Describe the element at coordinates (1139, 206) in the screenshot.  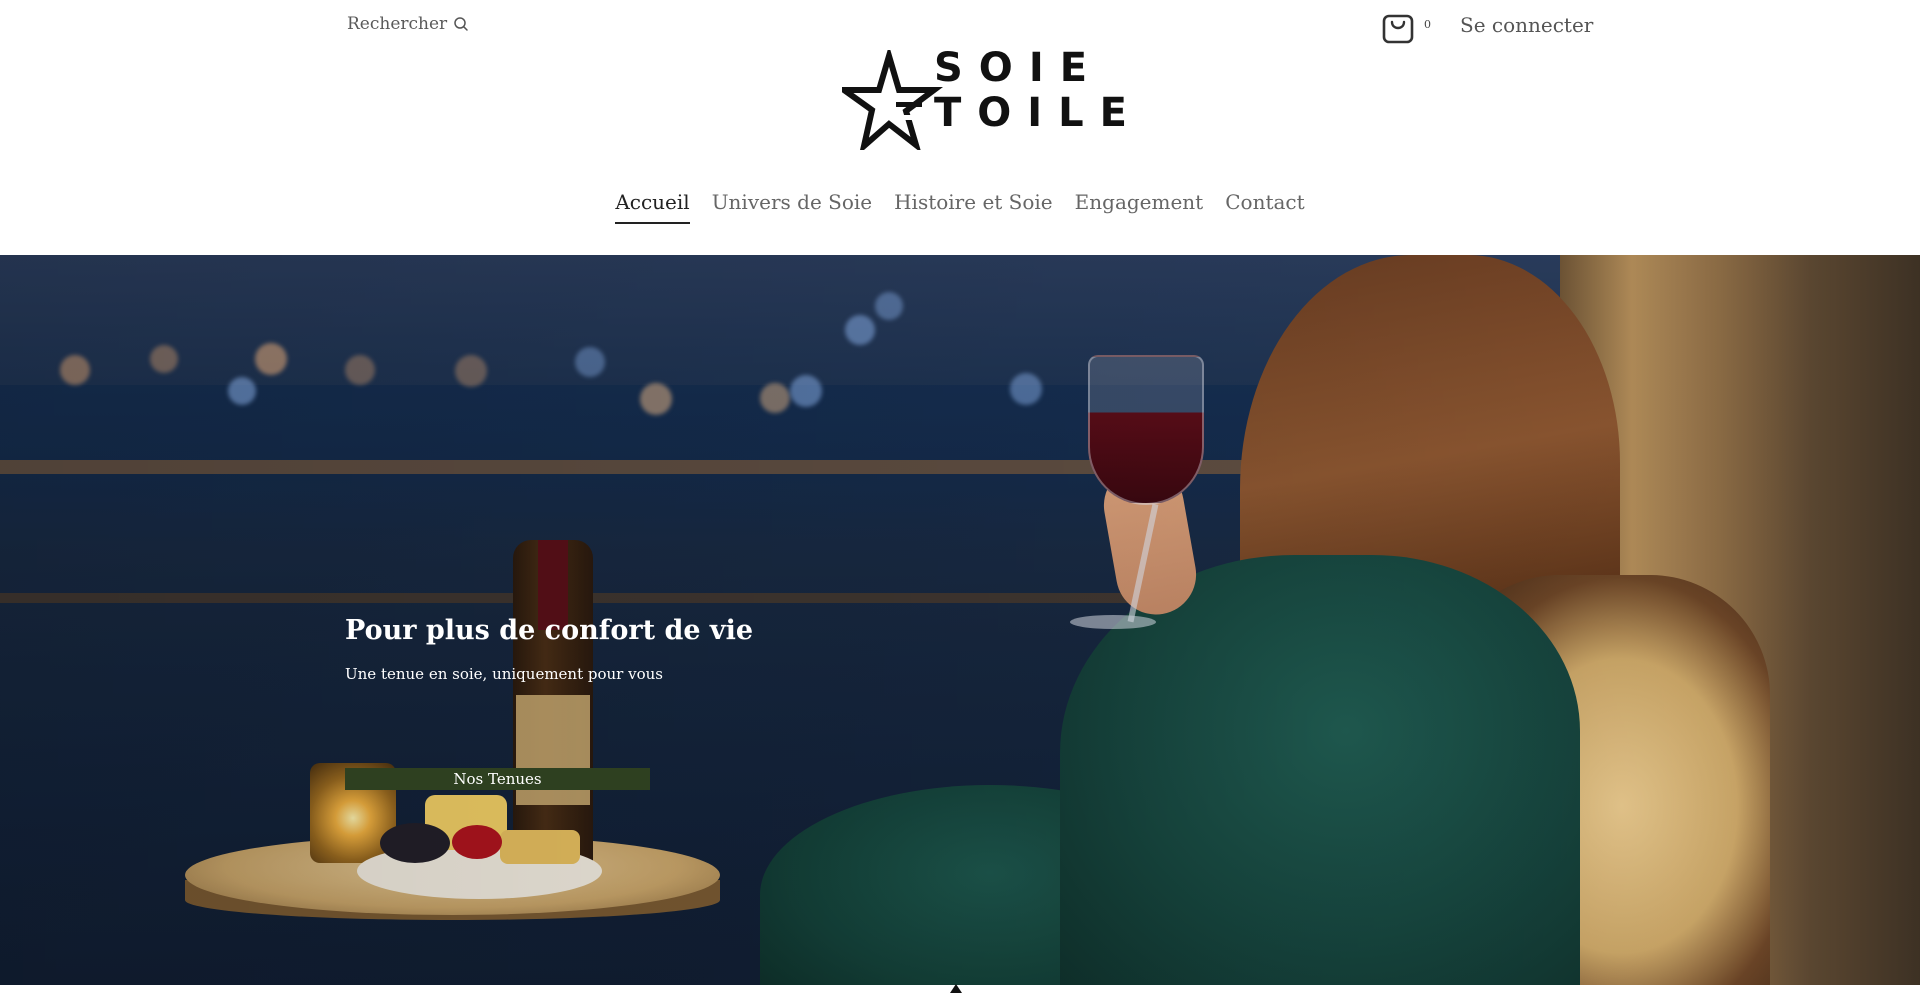
I see `nav-item-engagement: Engagement` at that location.